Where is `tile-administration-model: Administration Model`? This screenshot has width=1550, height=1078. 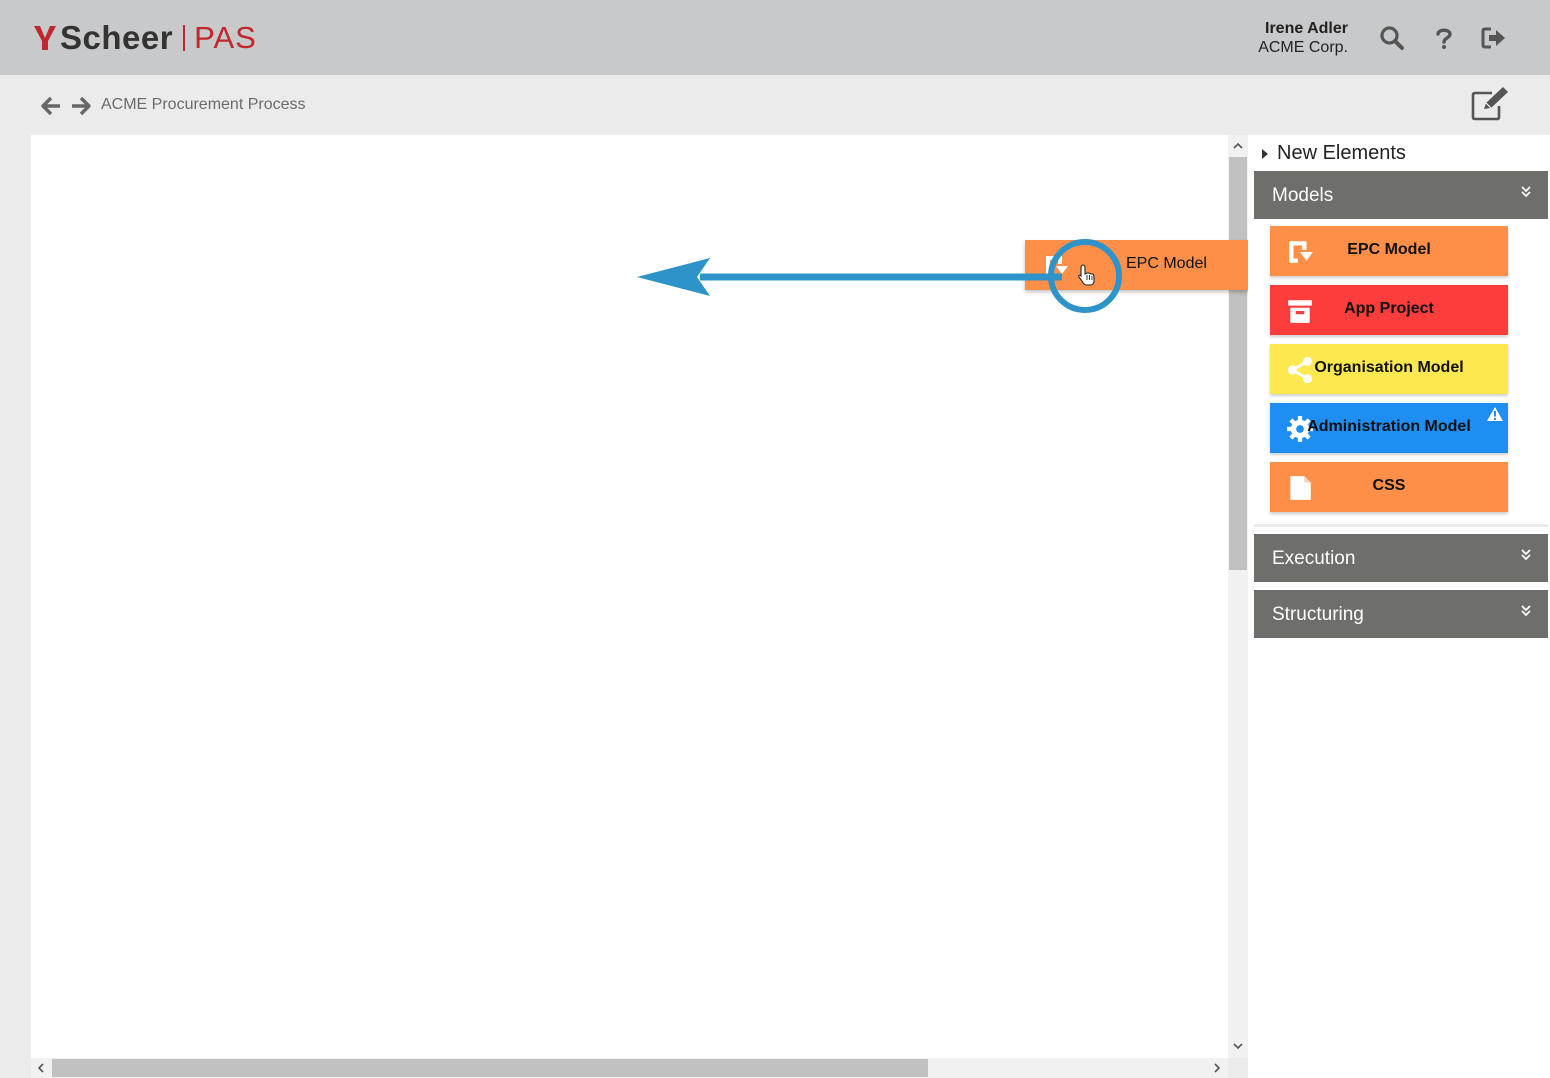
tile-administration-model: Administration Model is located at coordinates (1389, 428).